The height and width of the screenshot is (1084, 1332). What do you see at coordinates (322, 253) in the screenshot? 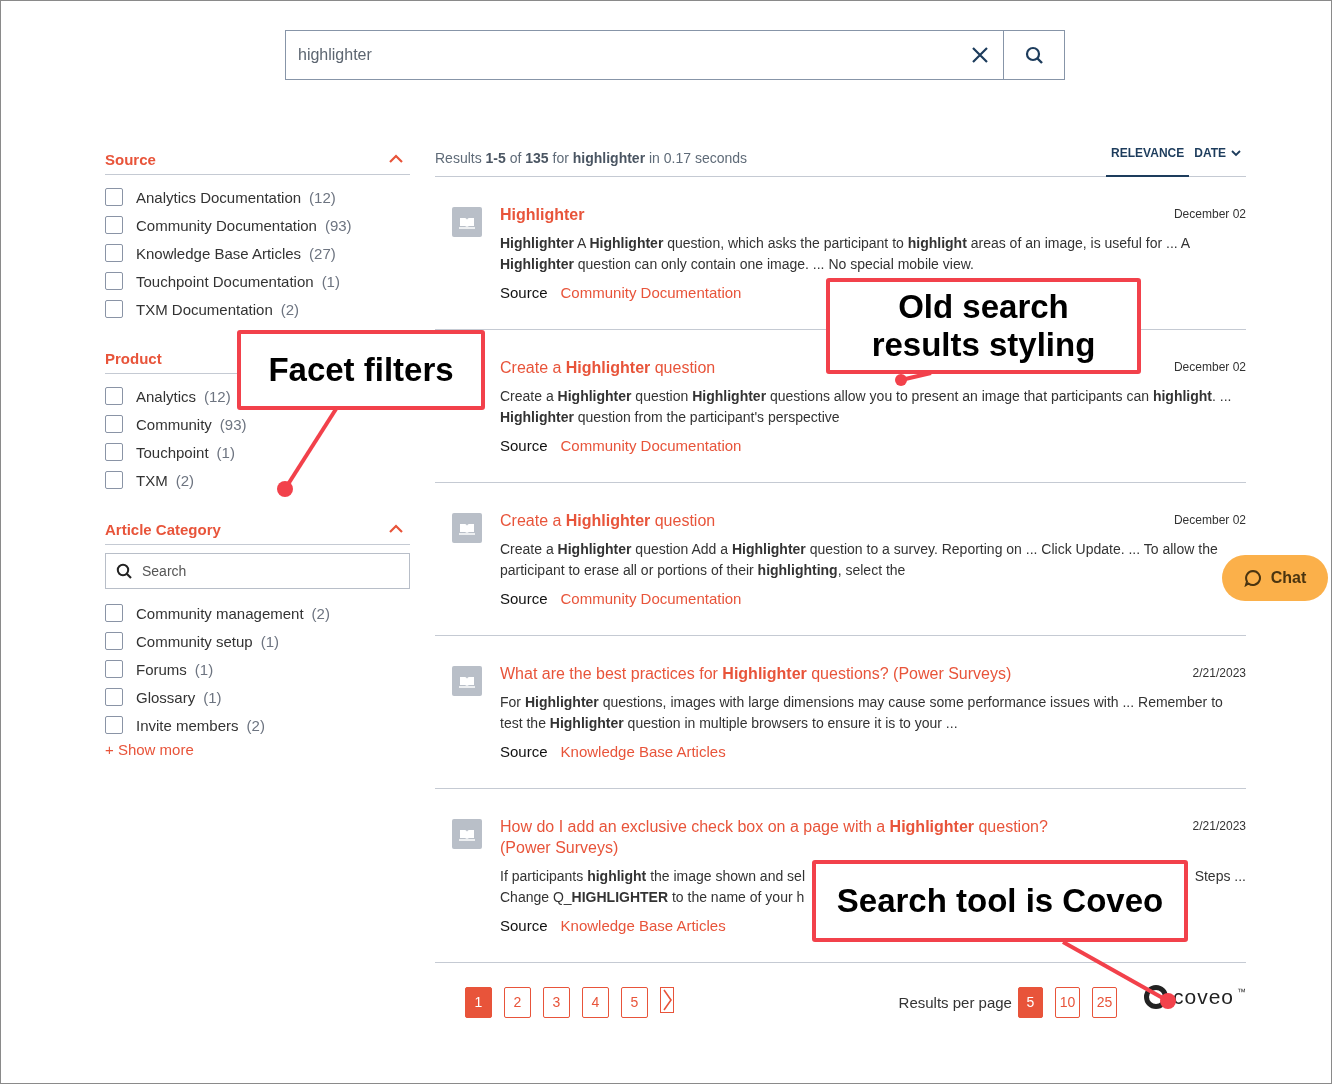
I see `facet-count: (27)` at bounding box center [322, 253].